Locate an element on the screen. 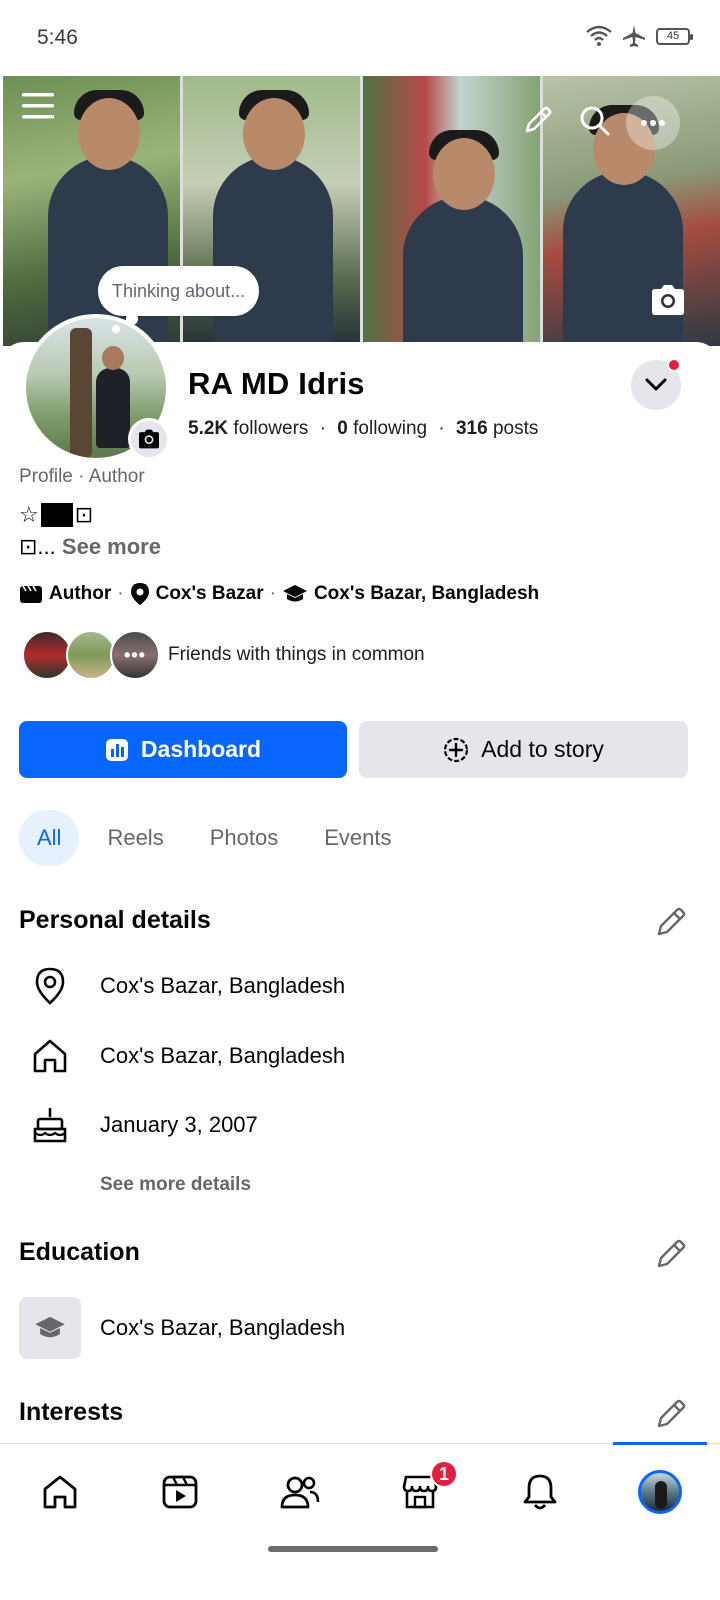 The image size is (720, 1600). posts-count: 316 is located at coordinates (471, 428).